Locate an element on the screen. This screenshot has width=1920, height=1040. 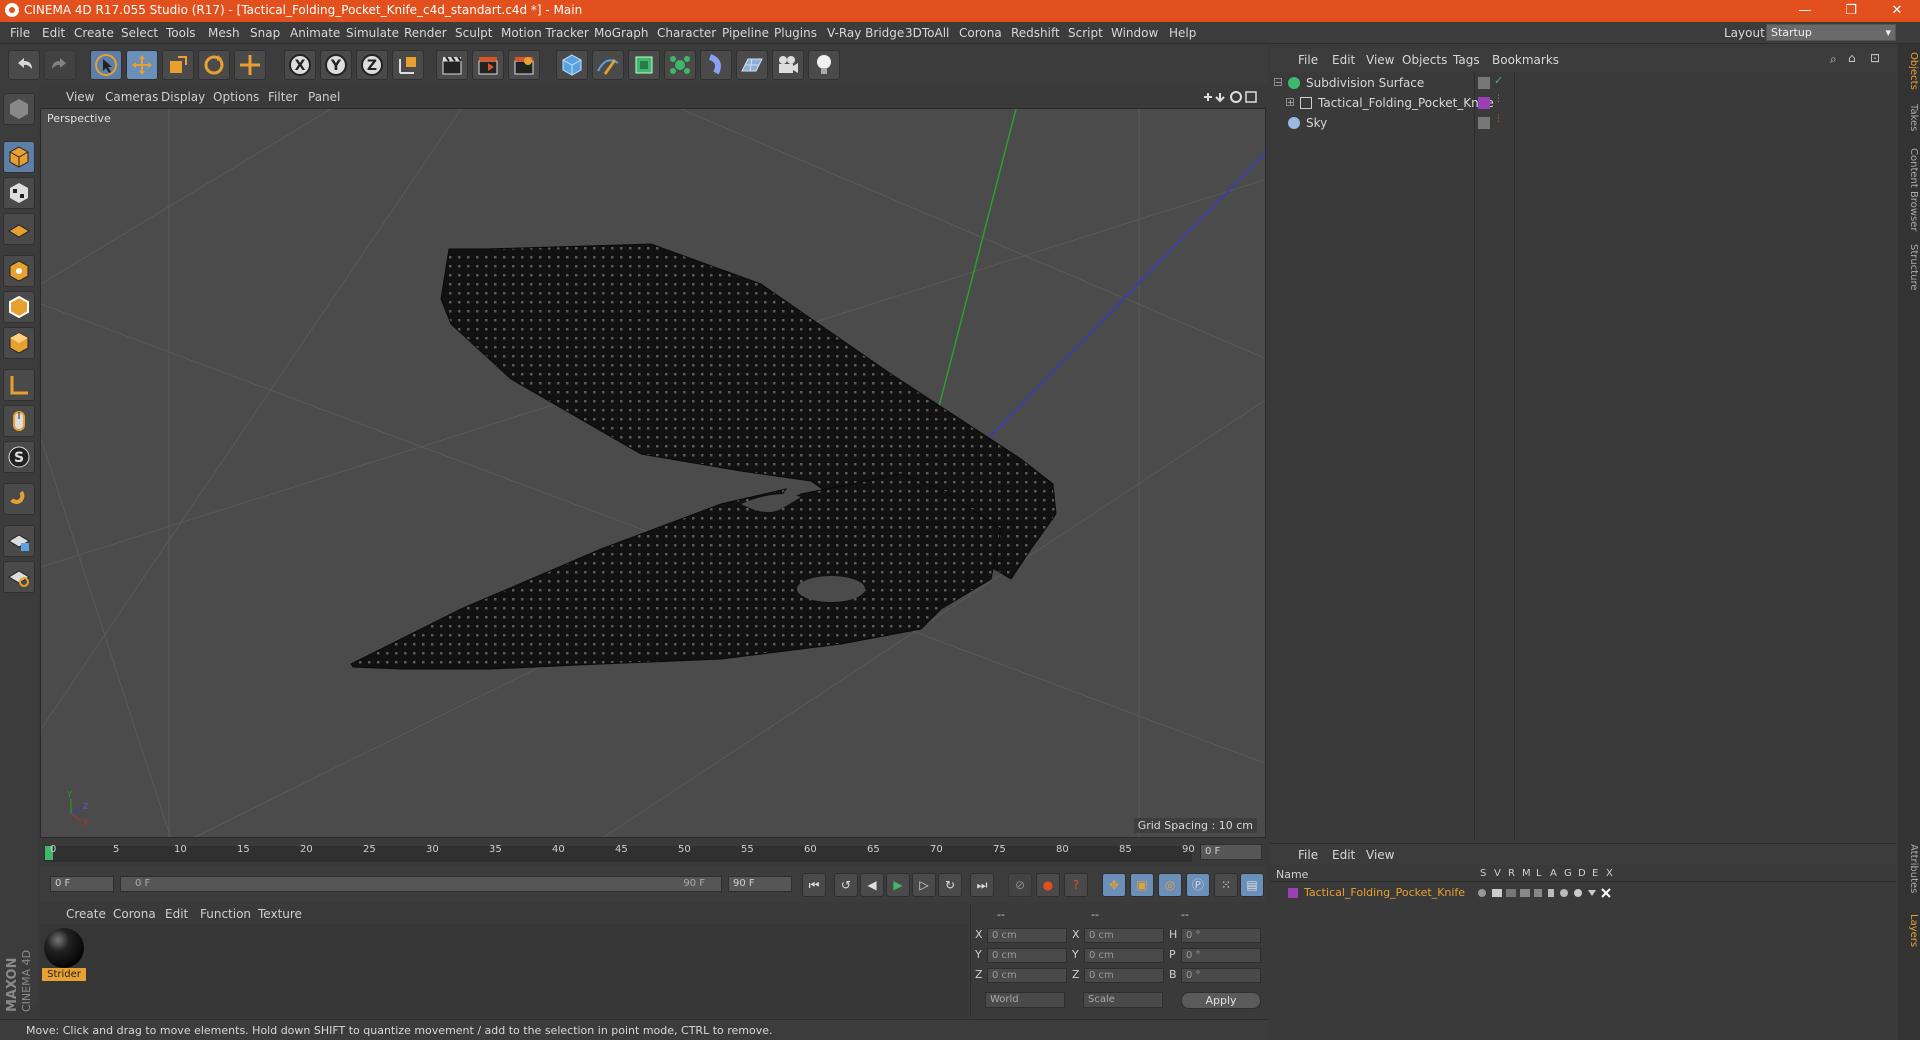
viewport-menu-cameras: Cameras is located at coordinates (131, 97).